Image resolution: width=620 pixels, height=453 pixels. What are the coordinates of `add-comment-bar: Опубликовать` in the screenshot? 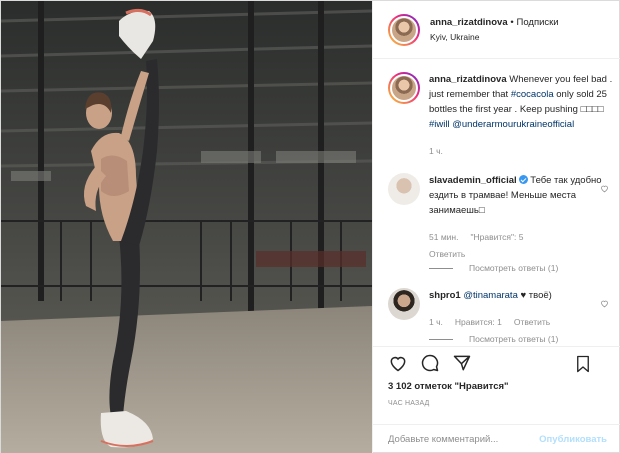 It's located at (496, 438).